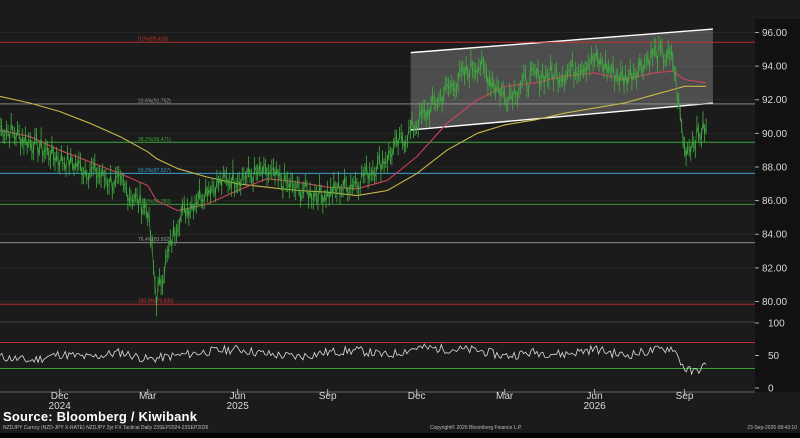 Image resolution: width=800 pixels, height=438 pixels. I want to click on source-caption: Source: Bloomberg / Kiwibank, so click(100, 416).